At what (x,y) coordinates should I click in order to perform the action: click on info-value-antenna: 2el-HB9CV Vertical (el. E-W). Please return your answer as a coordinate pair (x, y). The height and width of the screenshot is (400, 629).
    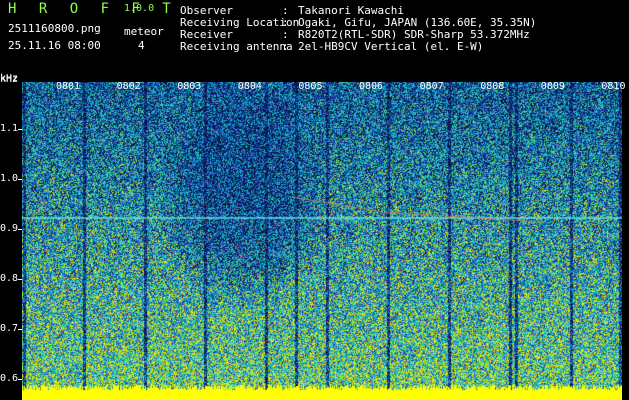
    Looking at the image, I should click on (391, 46).